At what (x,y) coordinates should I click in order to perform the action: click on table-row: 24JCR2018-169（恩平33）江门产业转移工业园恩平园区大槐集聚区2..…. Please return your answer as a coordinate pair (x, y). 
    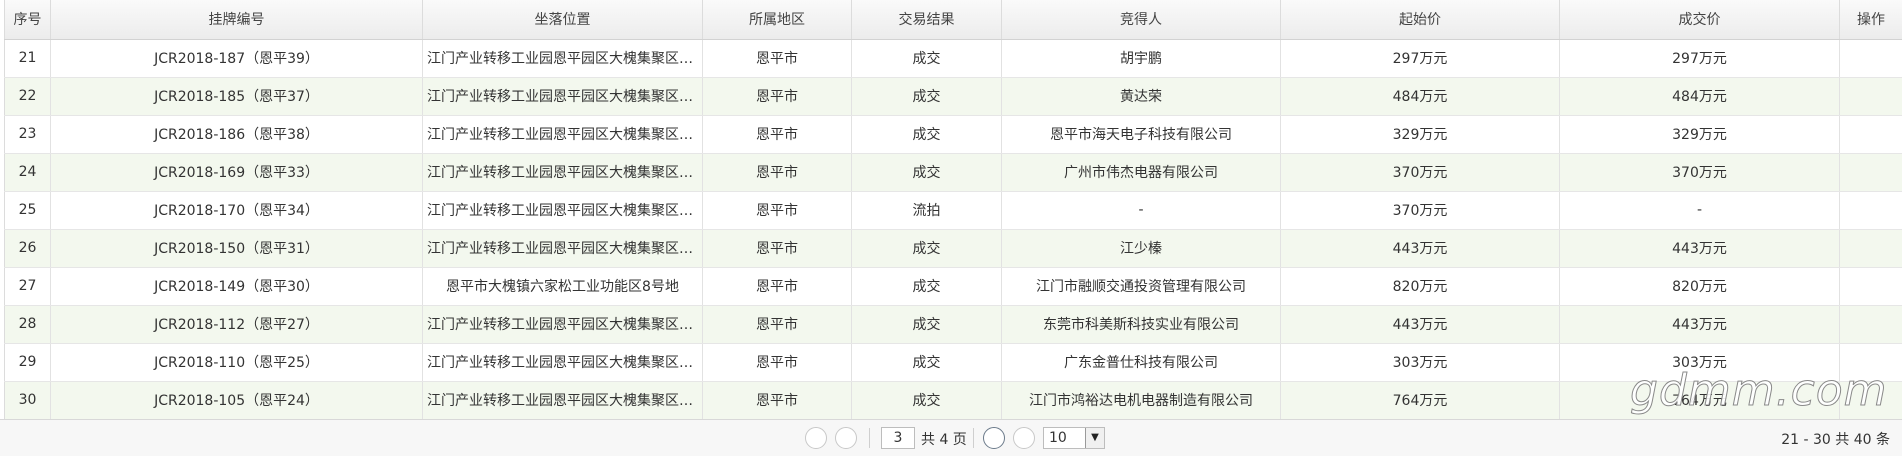
    Looking at the image, I should click on (953, 172).